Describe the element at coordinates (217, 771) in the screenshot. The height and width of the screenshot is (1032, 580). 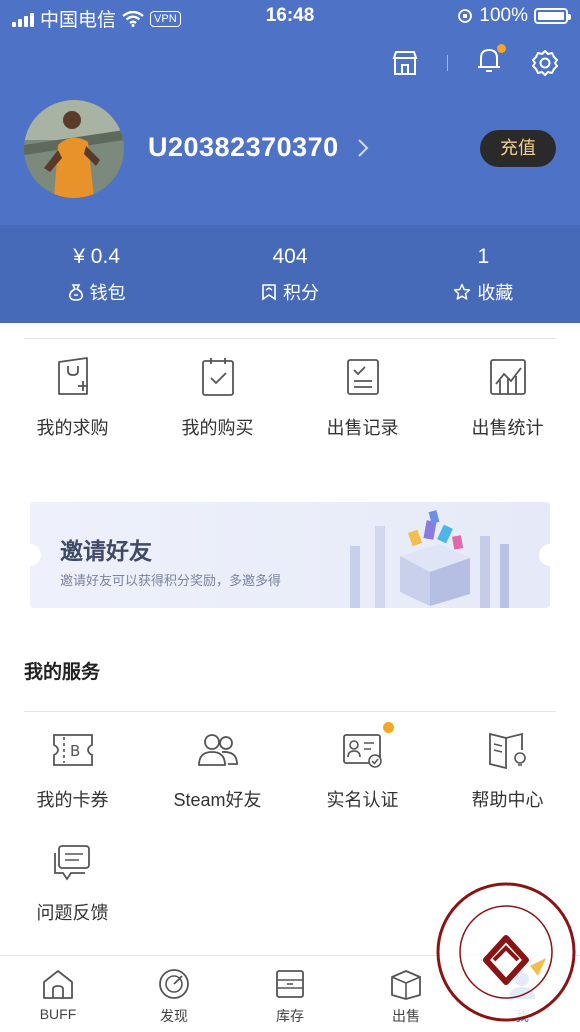
I see `services-item-steam-friends: Steam好友` at that location.